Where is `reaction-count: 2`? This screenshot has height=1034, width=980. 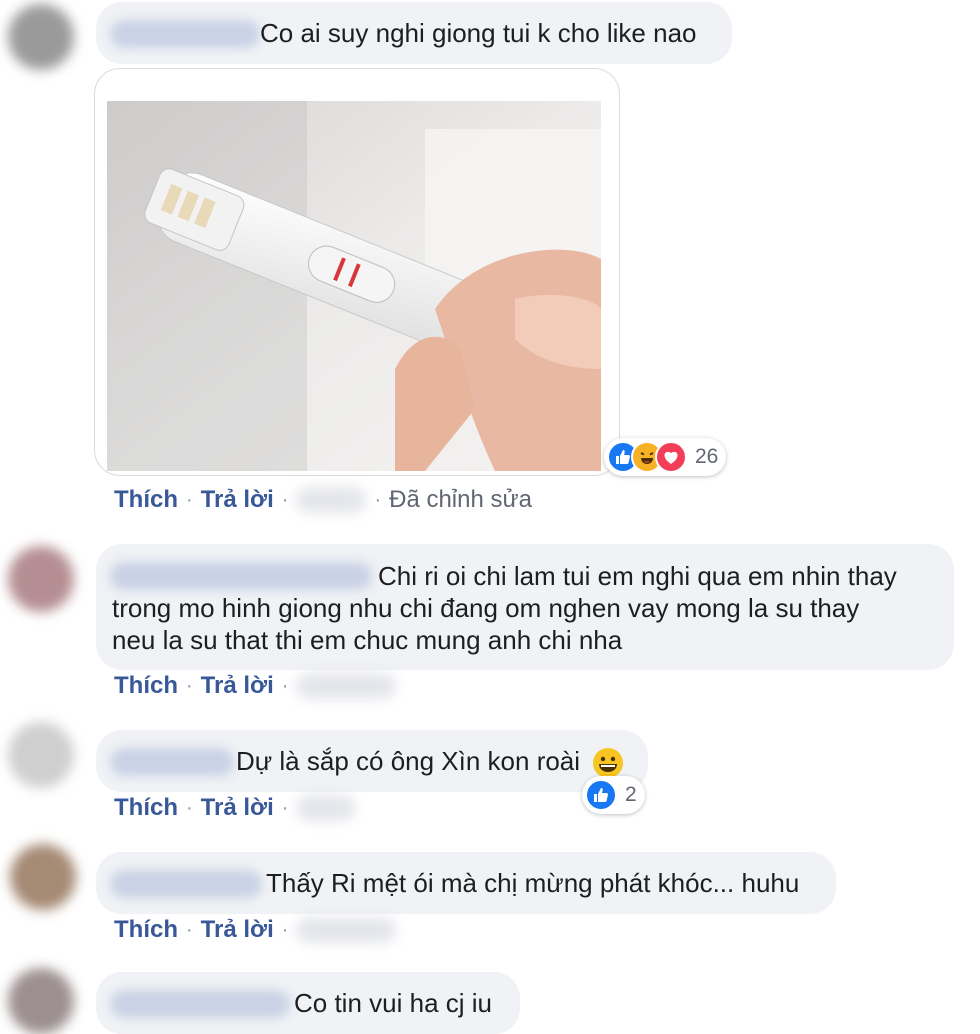
reaction-count: 2 is located at coordinates (631, 794).